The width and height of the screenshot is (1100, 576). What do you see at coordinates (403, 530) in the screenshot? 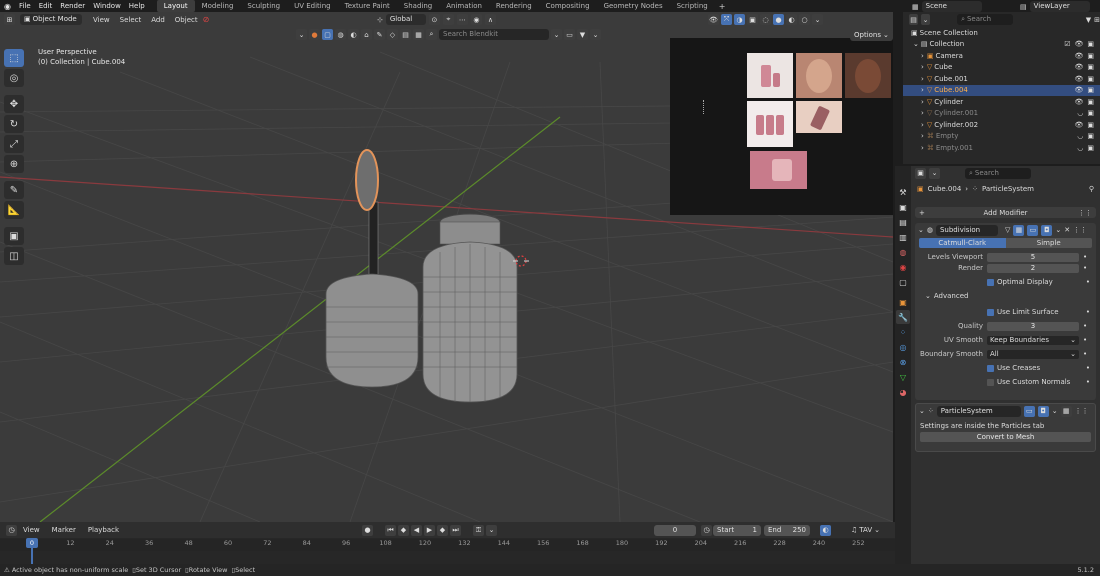
I see `prev-key-icon: ◆` at bounding box center [403, 530].